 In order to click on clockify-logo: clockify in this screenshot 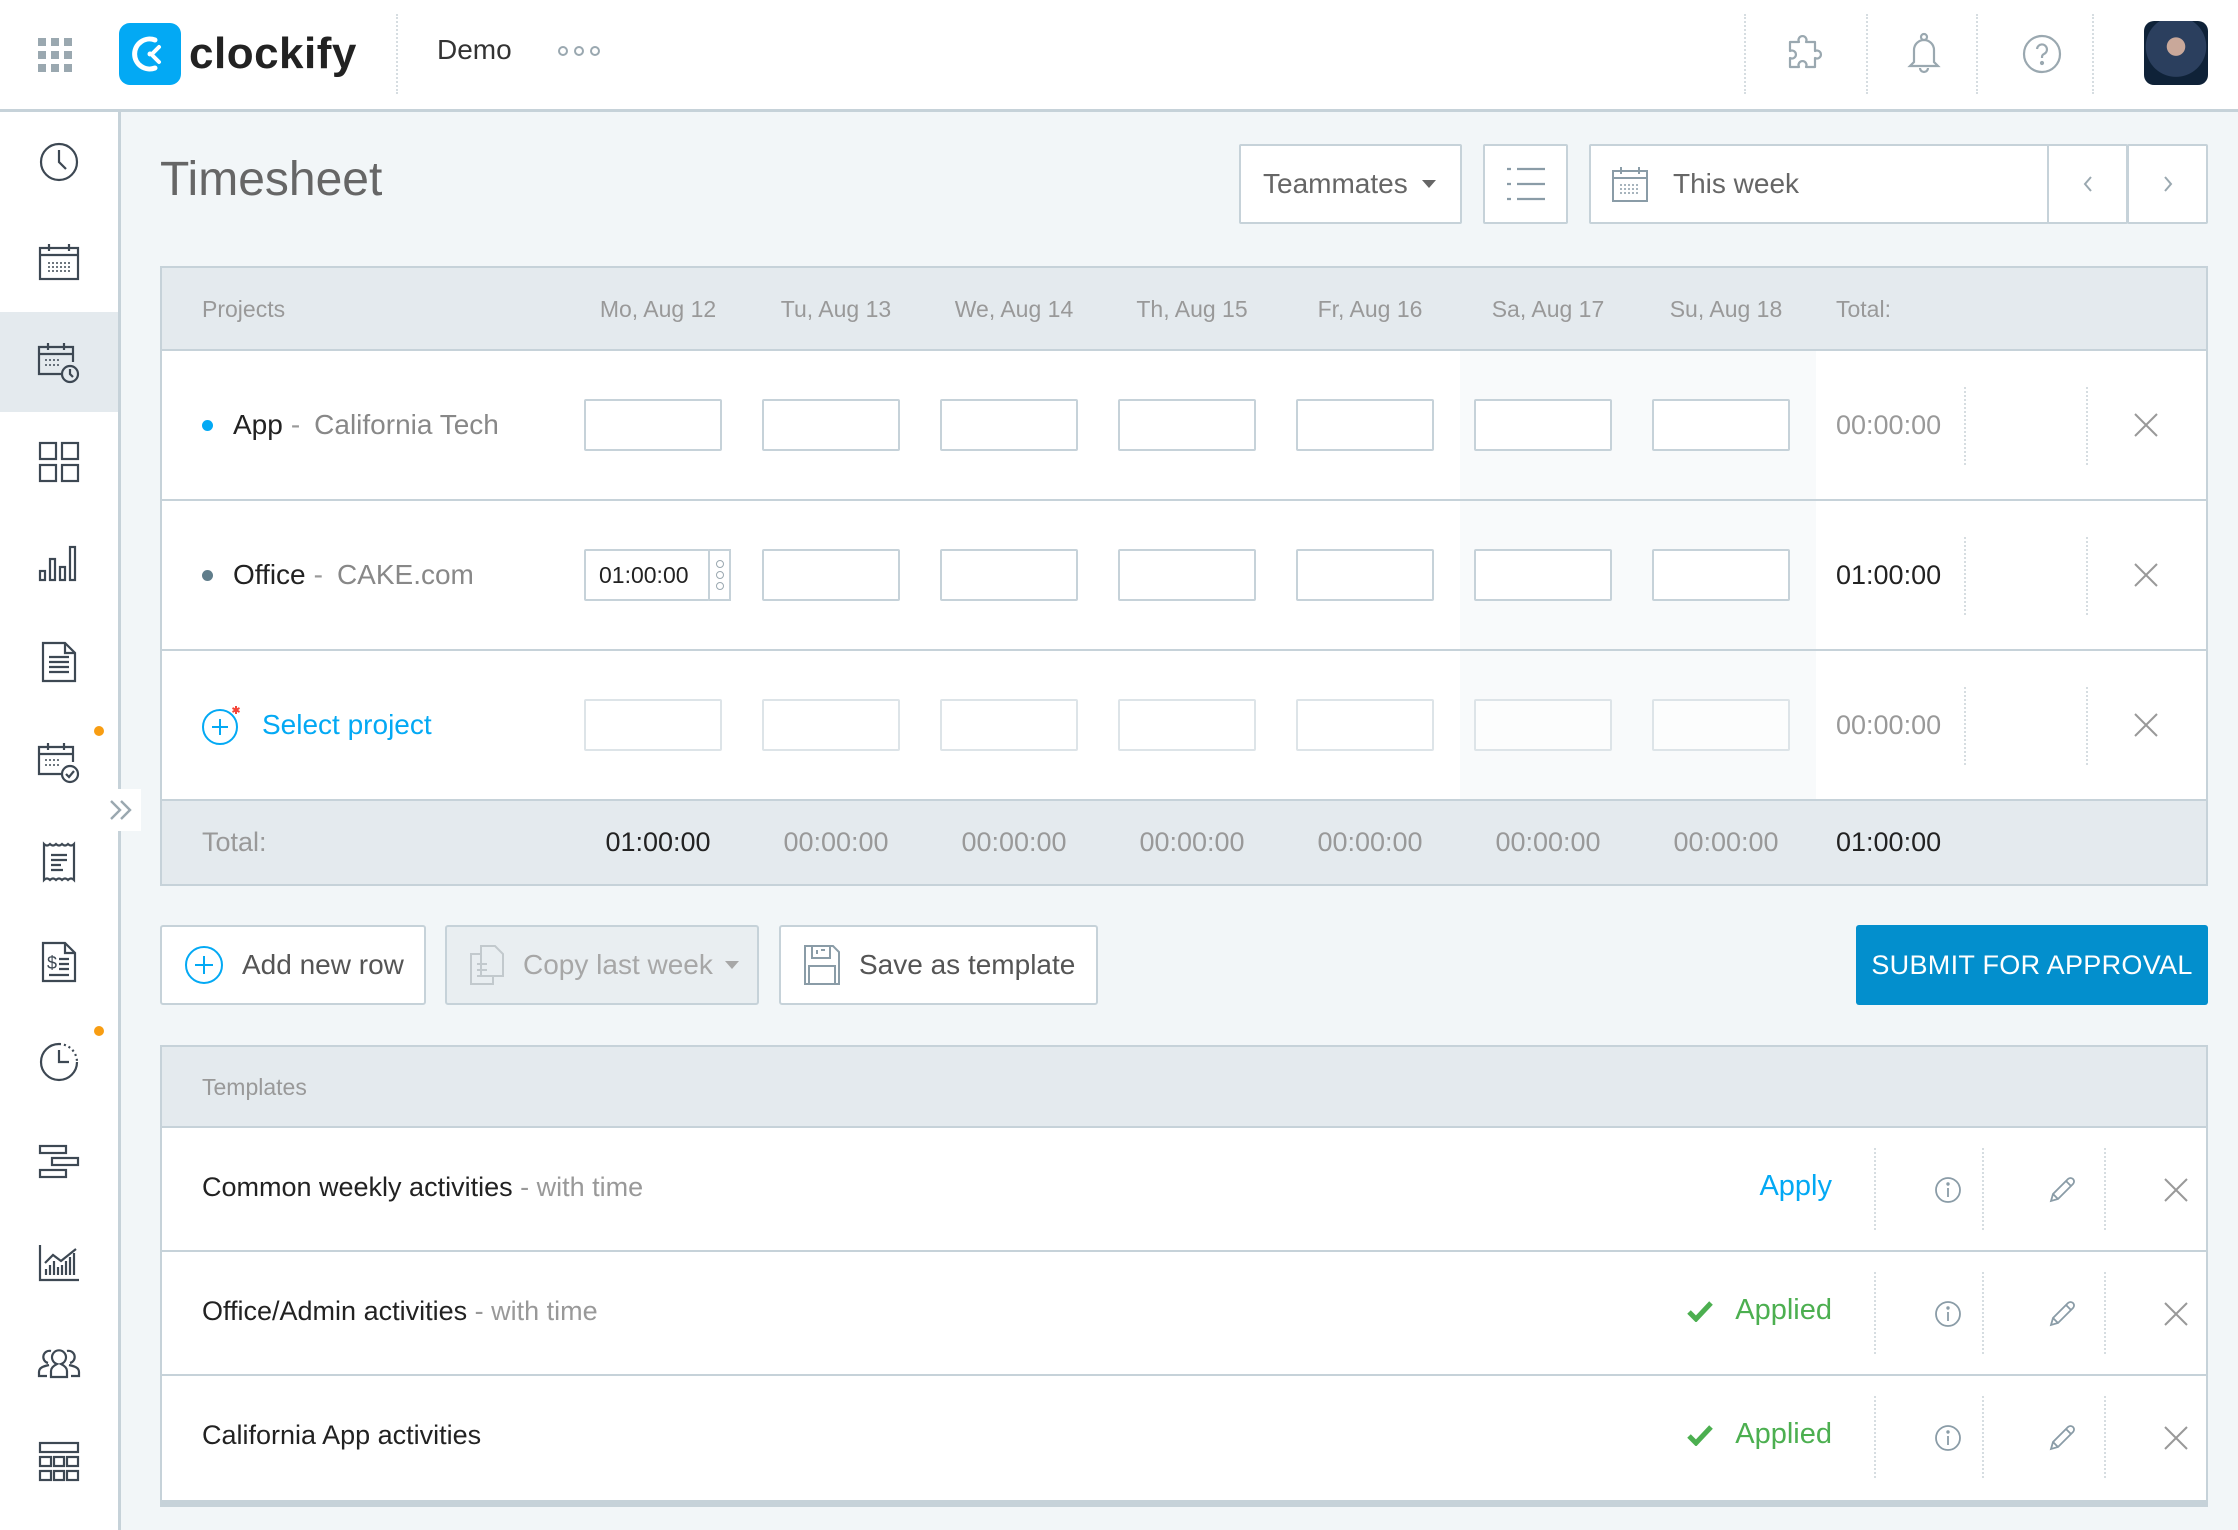, I will do `click(238, 54)`.